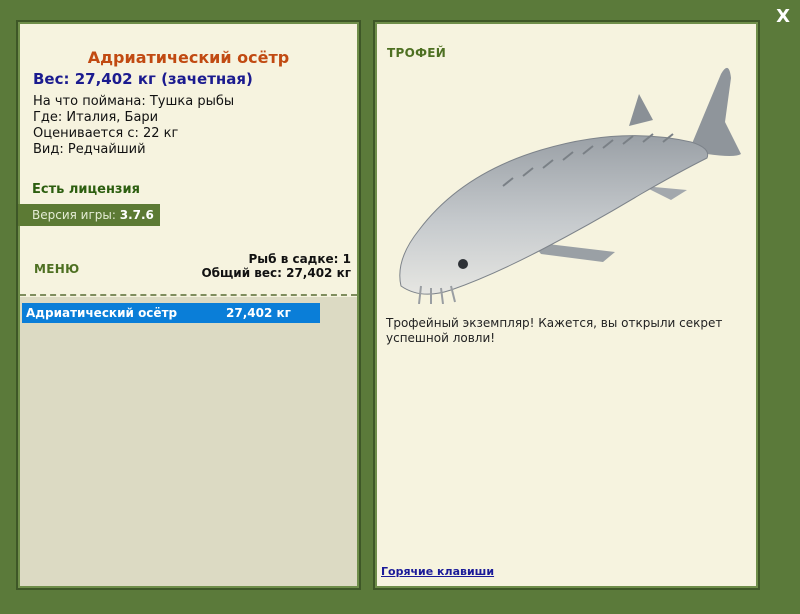  I want to click on rarity-info: Вид: Редчайший, so click(89, 149).